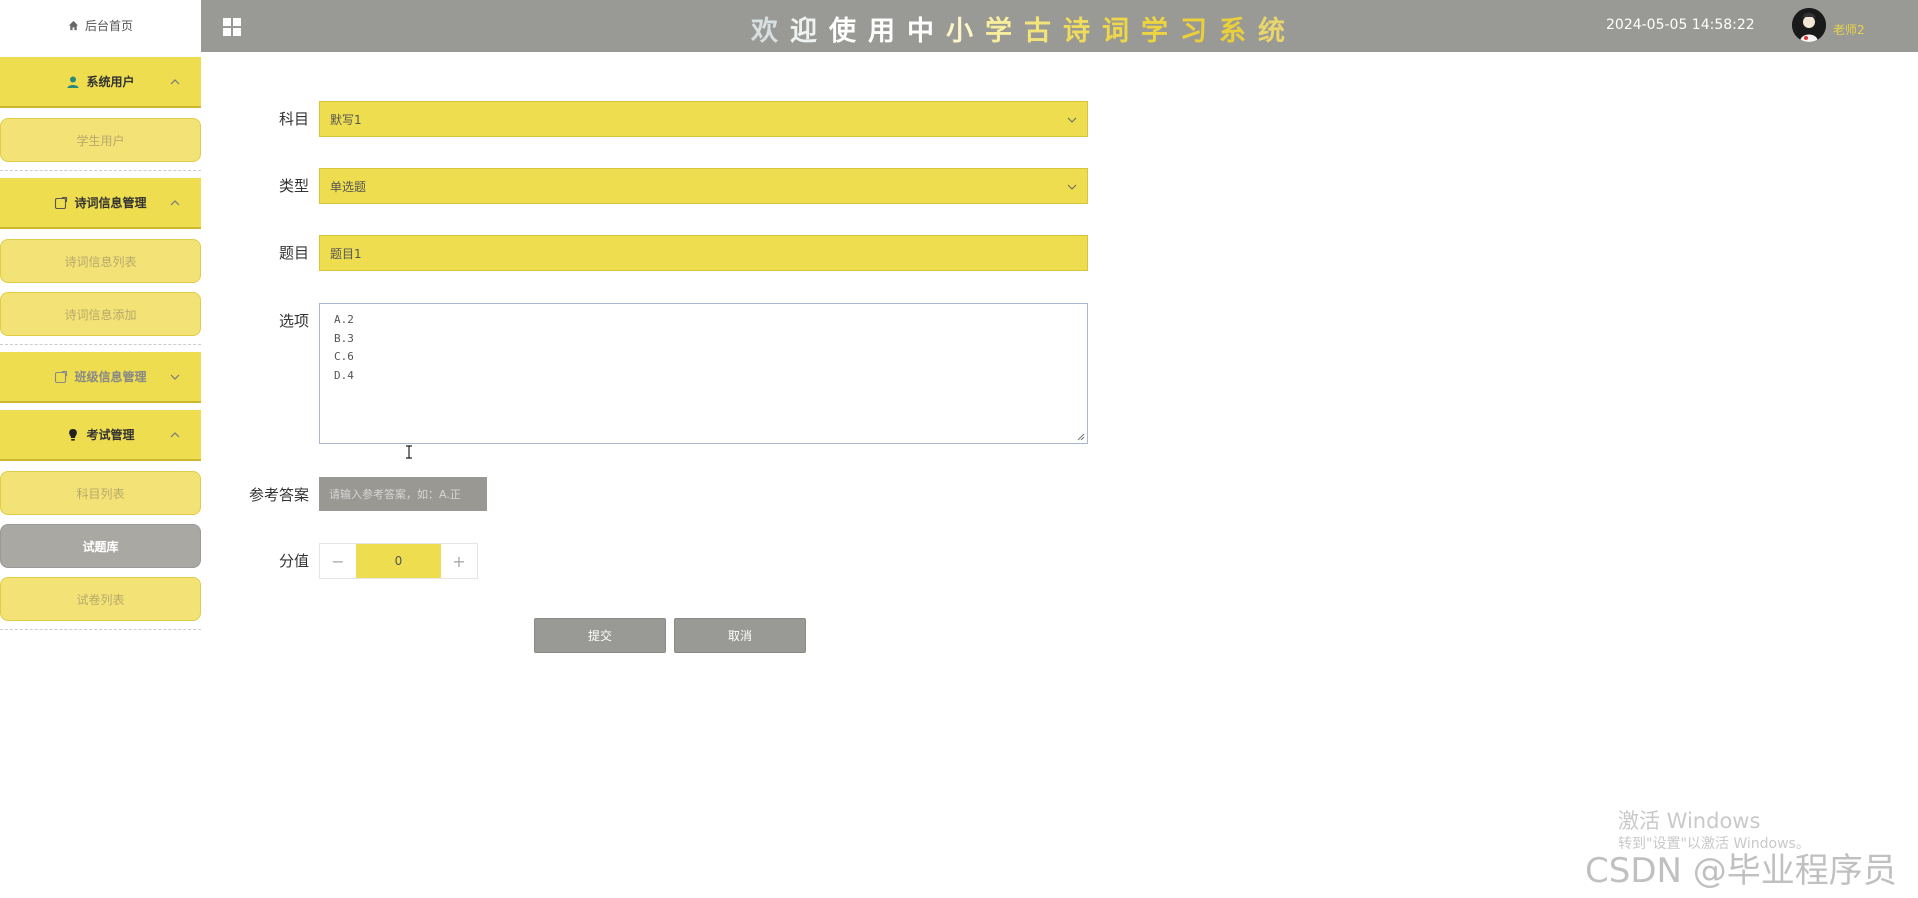  What do you see at coordinates (293, 186) in the screenshot?
I see `type-label: 类型` at bounding box center [293, 186].